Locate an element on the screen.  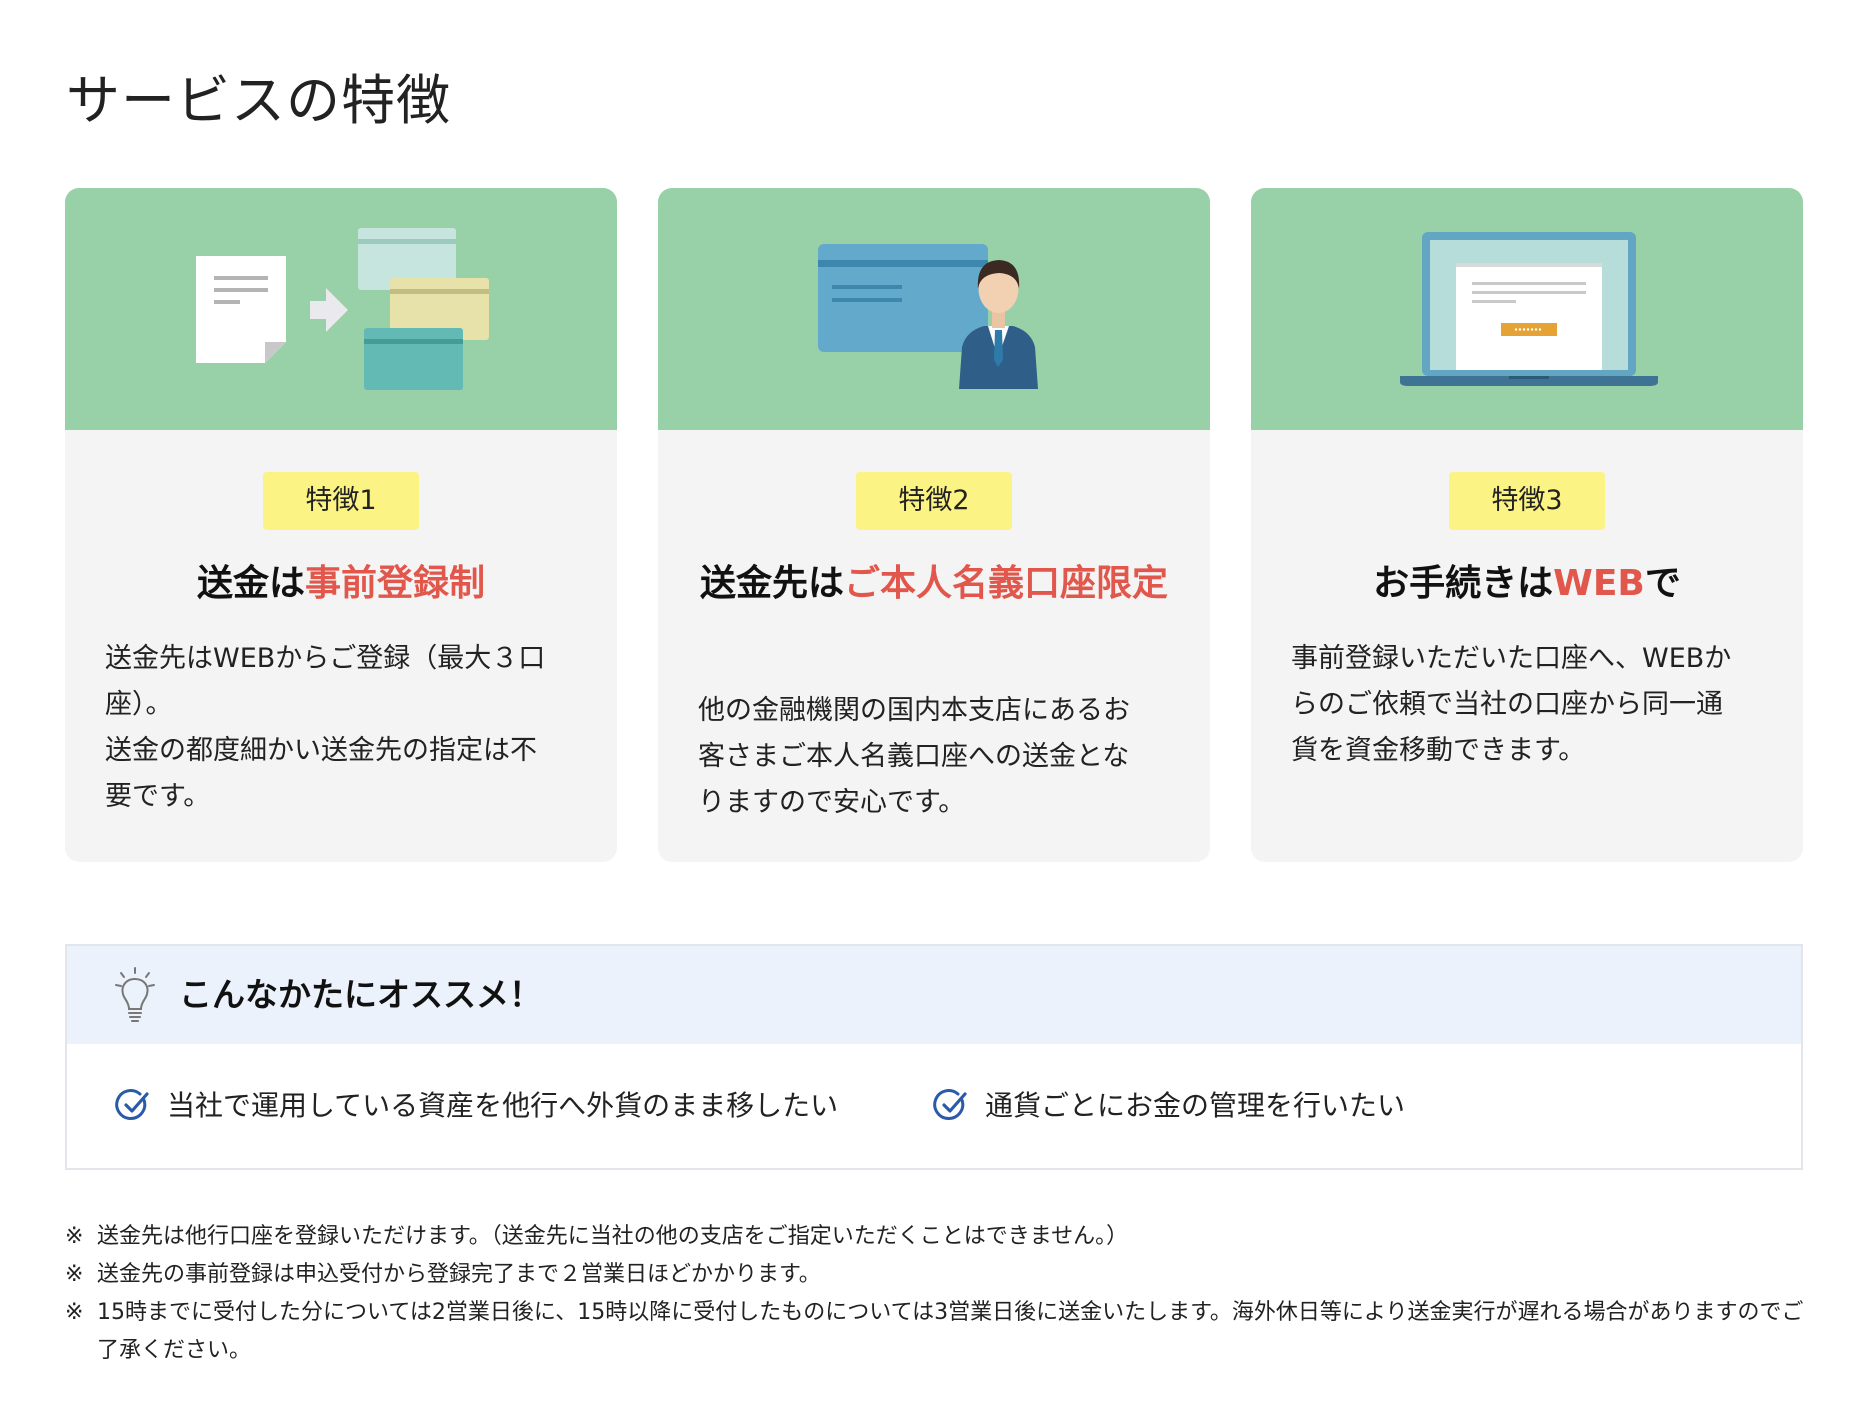
lightbulb-icon is located at coordinates (135, 994).